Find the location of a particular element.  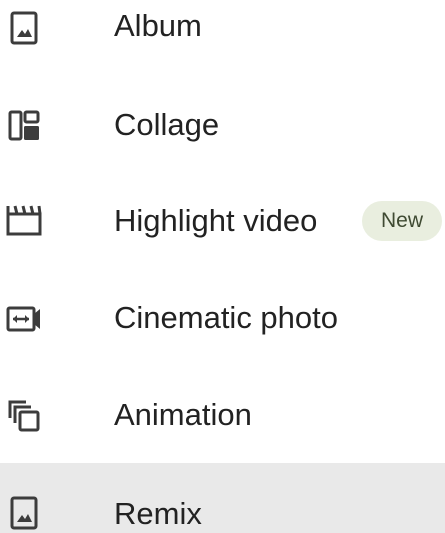

cinematic-photo-icon is located at coordinates (24, 319).